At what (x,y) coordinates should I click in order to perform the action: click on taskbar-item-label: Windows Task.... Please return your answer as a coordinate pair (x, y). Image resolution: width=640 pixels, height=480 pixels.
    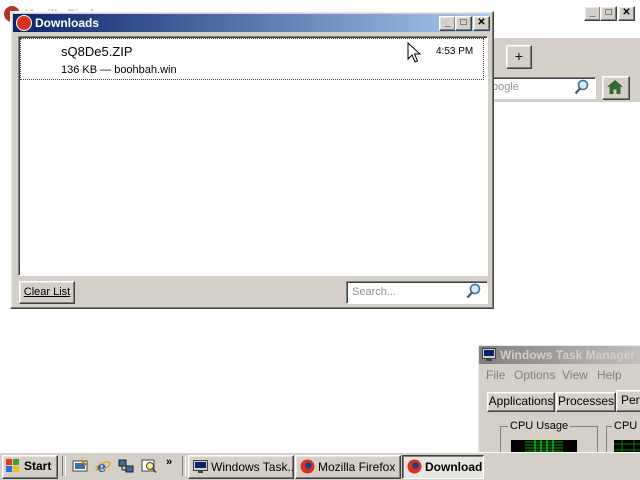
    Looking at the image, I should click on (252, 467).